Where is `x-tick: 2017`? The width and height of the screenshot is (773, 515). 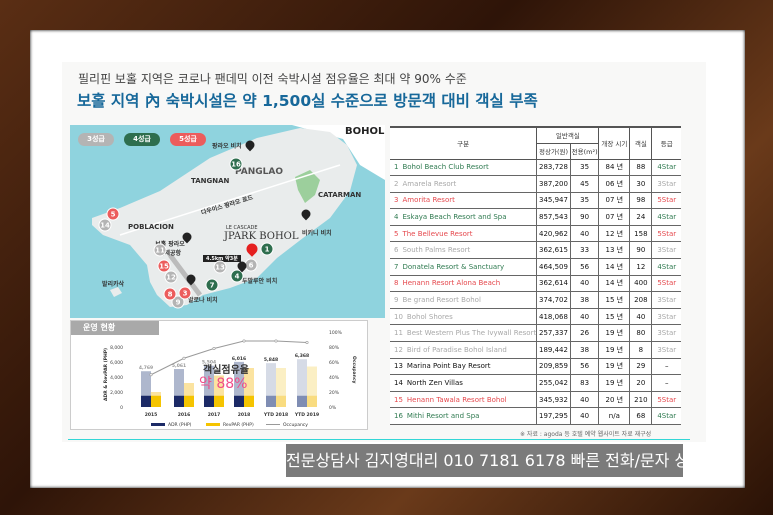
x-tick: 2017 is located at coordinates (214, 415).